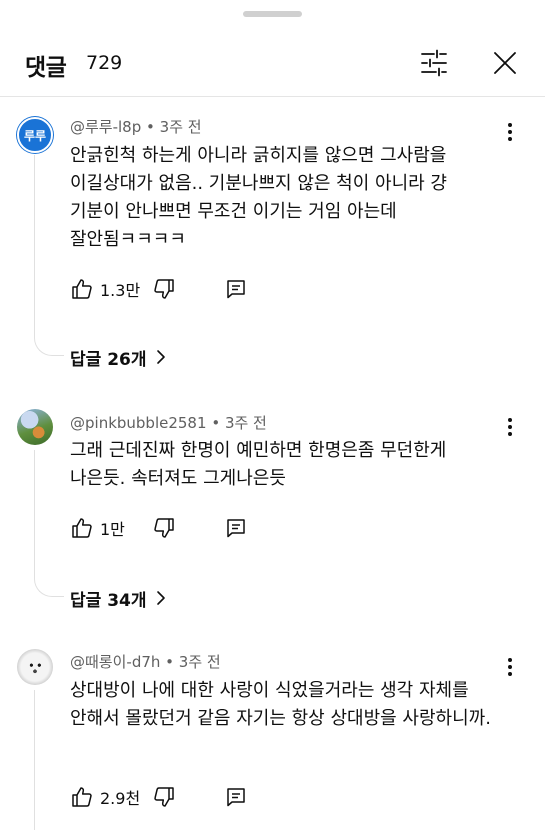 This screenshot has width=545, height=830. I want to click on comment-count: 729, so click(104, 63).